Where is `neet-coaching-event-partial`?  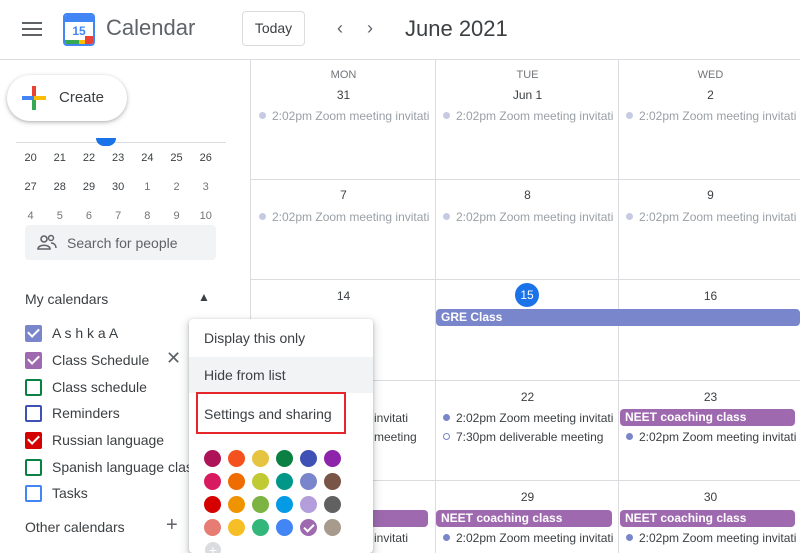
neet-coaching-event-partial is located at coordinates (399, 518).